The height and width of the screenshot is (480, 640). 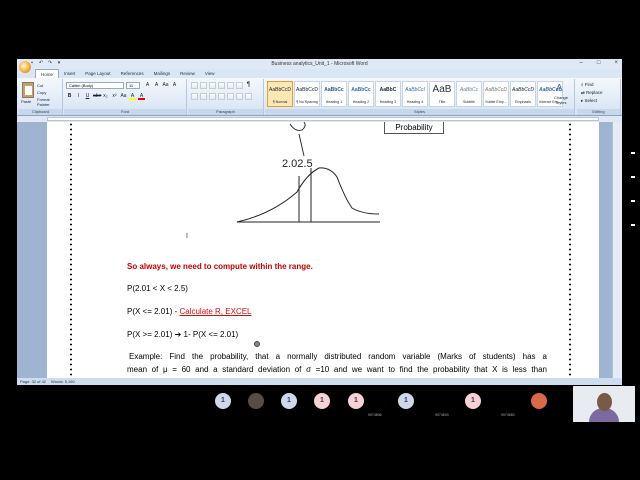 What do you see at coordinates (604, 404) in the screenshot?
I see `self-video-tile` at bounding box center [604, 404].